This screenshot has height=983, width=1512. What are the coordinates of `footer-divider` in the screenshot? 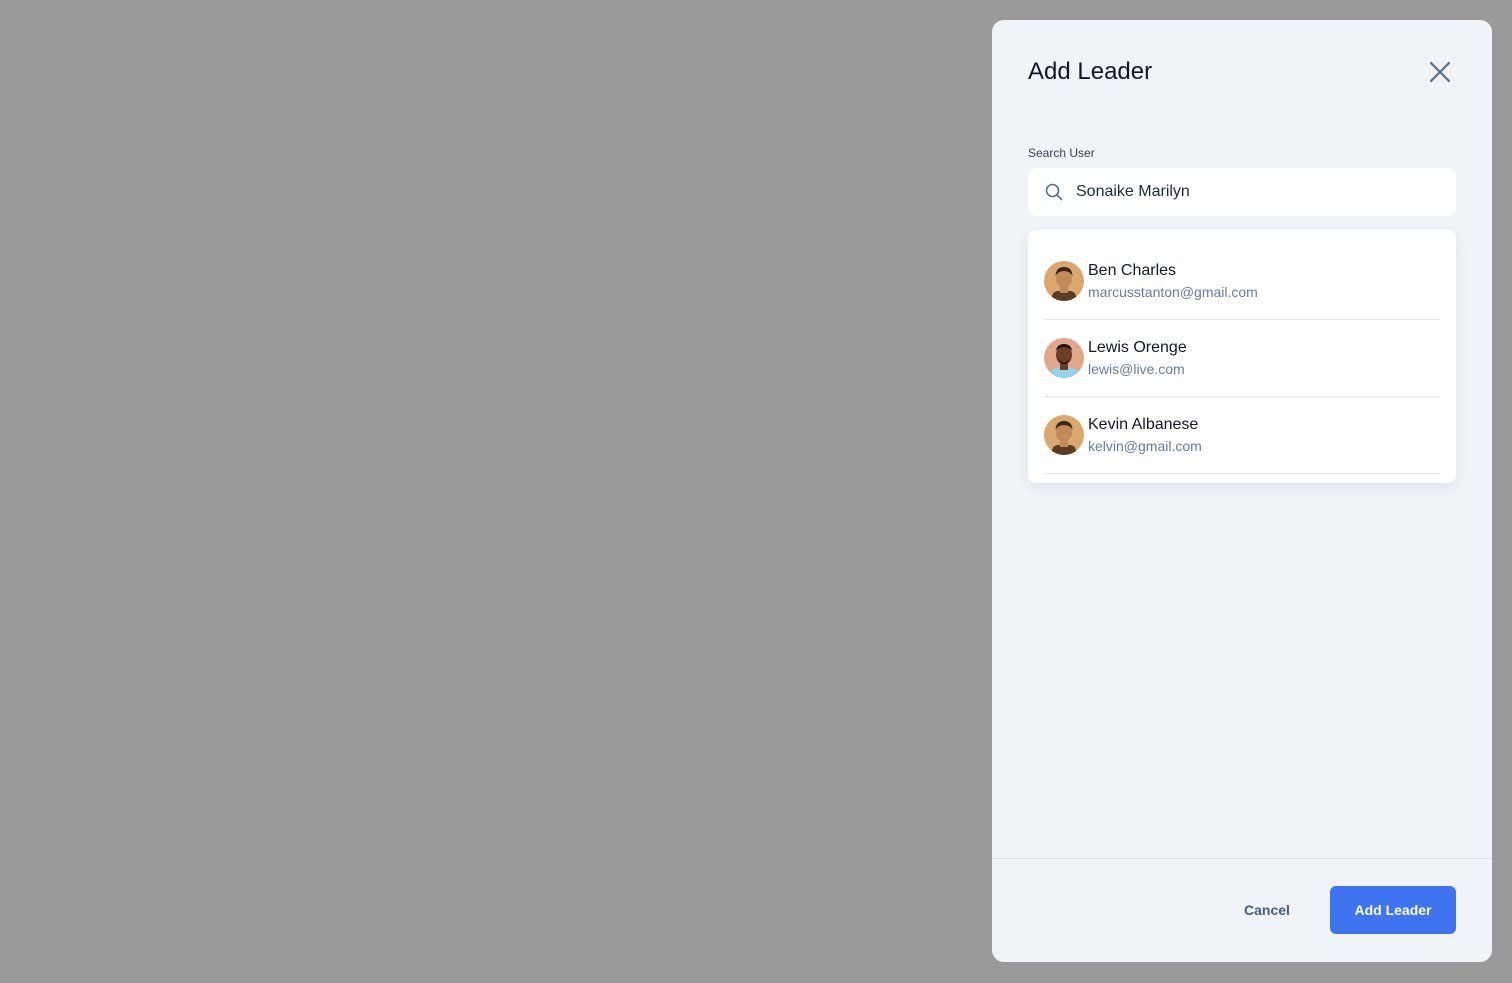 It's located at (1242, 858).